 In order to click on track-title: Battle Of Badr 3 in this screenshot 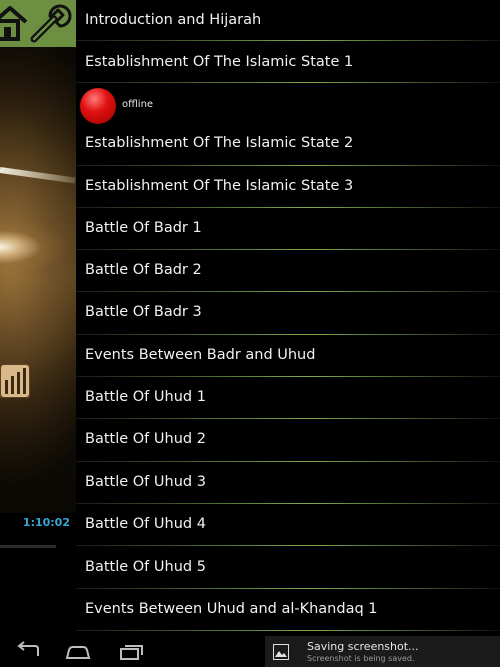, I will do `click(143, 312)`.